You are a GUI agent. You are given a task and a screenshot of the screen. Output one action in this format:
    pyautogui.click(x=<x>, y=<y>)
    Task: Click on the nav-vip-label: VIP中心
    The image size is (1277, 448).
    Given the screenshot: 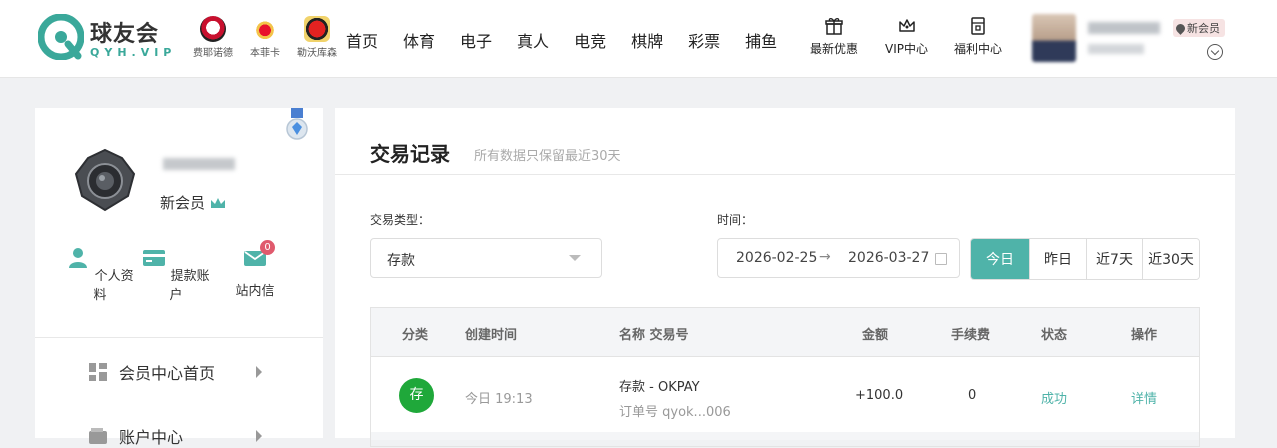 What is the action you would take?
    pyautogui.click(x=906, y=49)
    